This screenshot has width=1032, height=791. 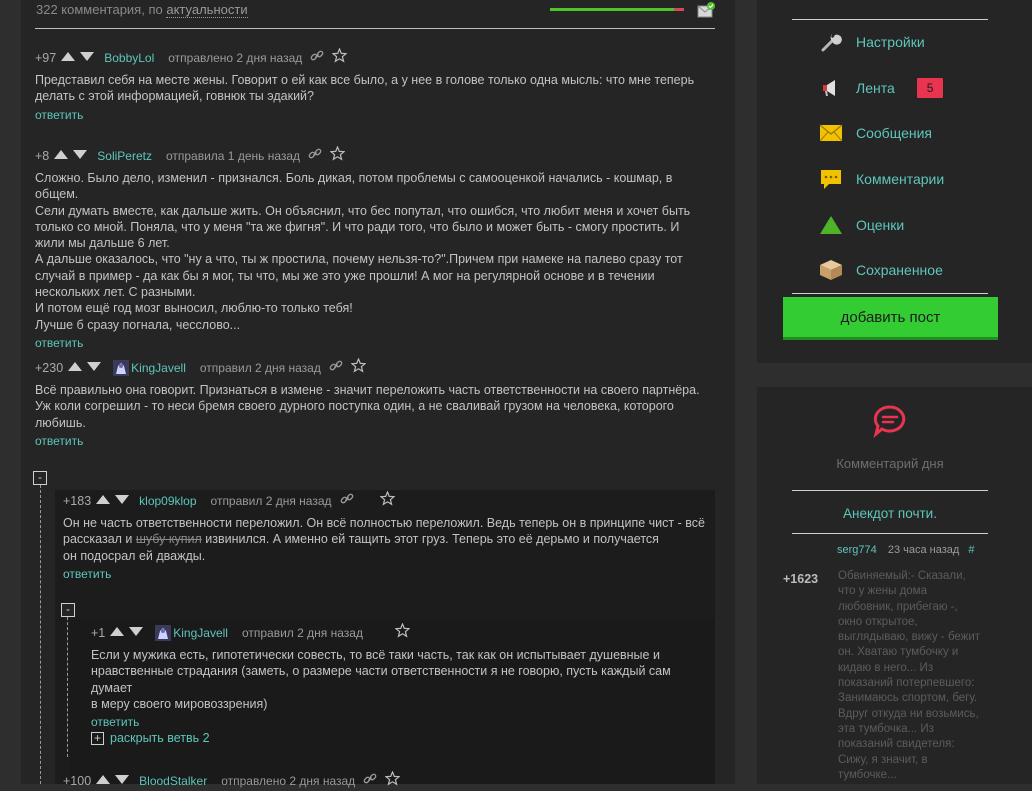 I want to click on subscribe-comments-icon, so click(x=706, y=10).